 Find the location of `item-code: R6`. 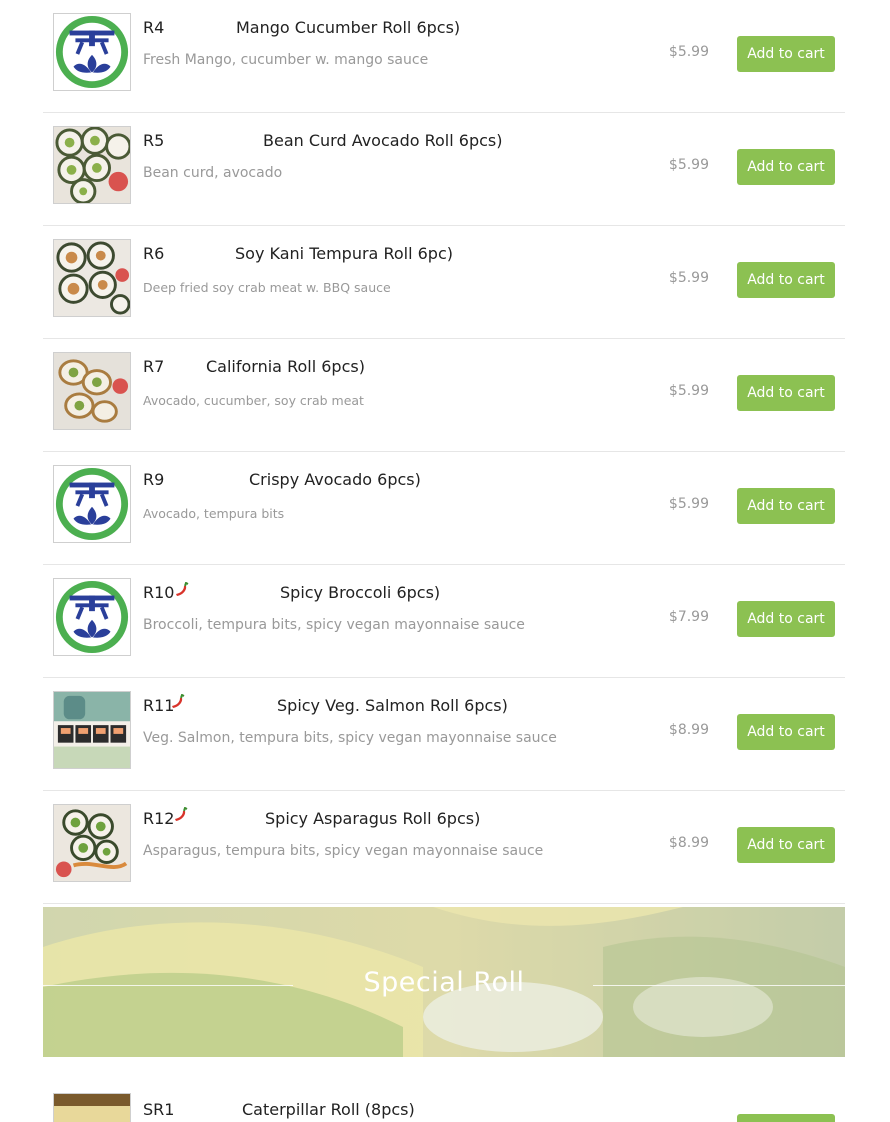

item-code: R6 is located at coordinates (154, 253).